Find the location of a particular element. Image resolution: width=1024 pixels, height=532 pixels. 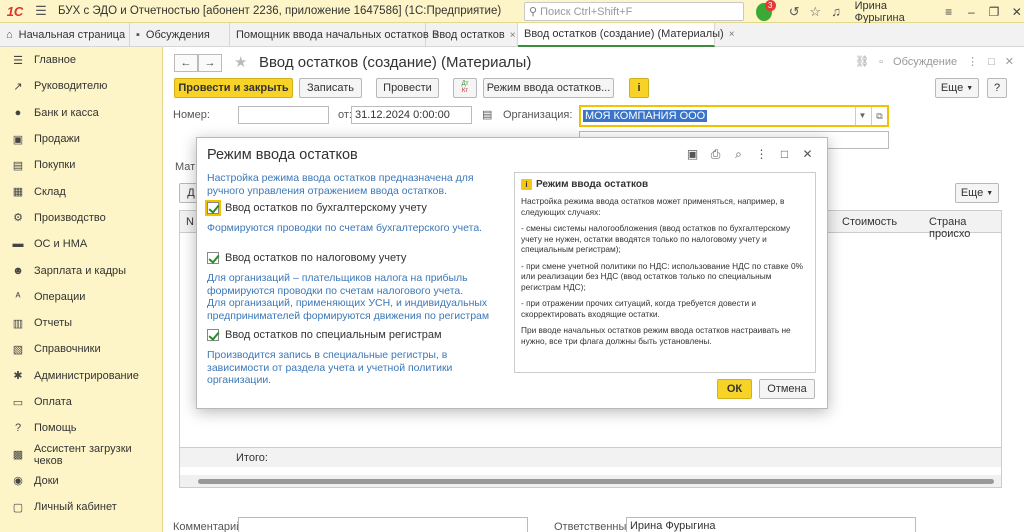

tab-materials: Мат is located at coordinates (185, 167).